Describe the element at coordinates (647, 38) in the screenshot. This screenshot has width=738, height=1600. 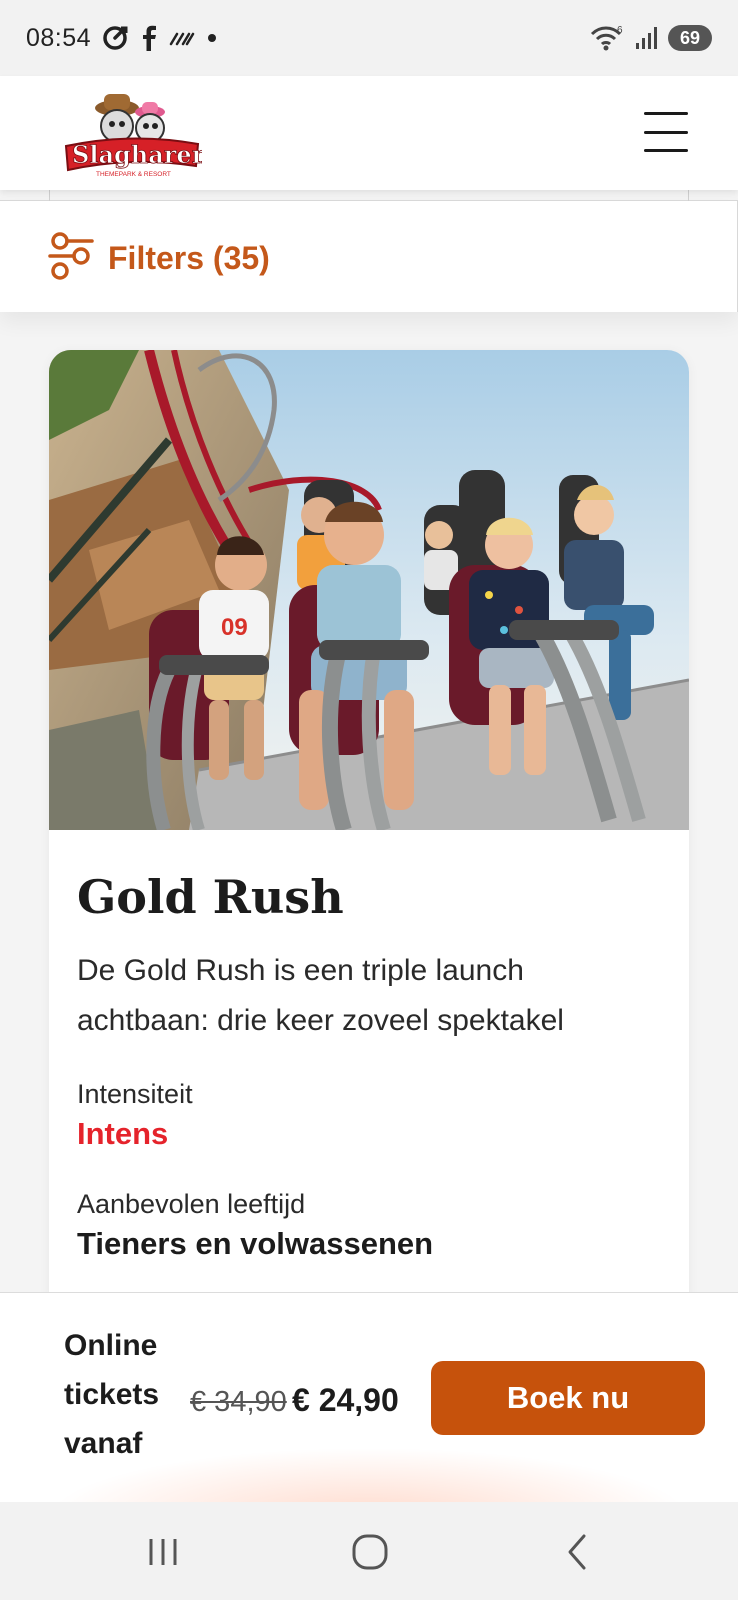
I see `cell-signal-icon` at that location.